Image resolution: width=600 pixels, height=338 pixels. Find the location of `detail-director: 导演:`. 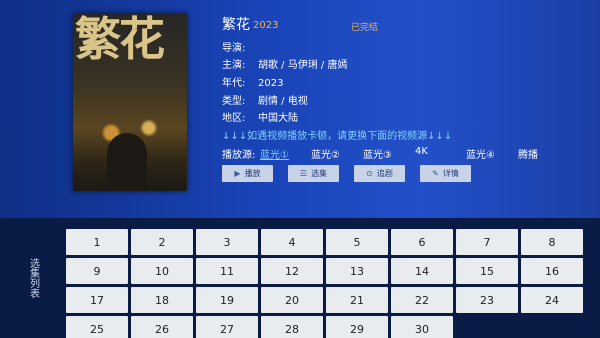

detail-director: 导演: is located at coordinates (240, 46).